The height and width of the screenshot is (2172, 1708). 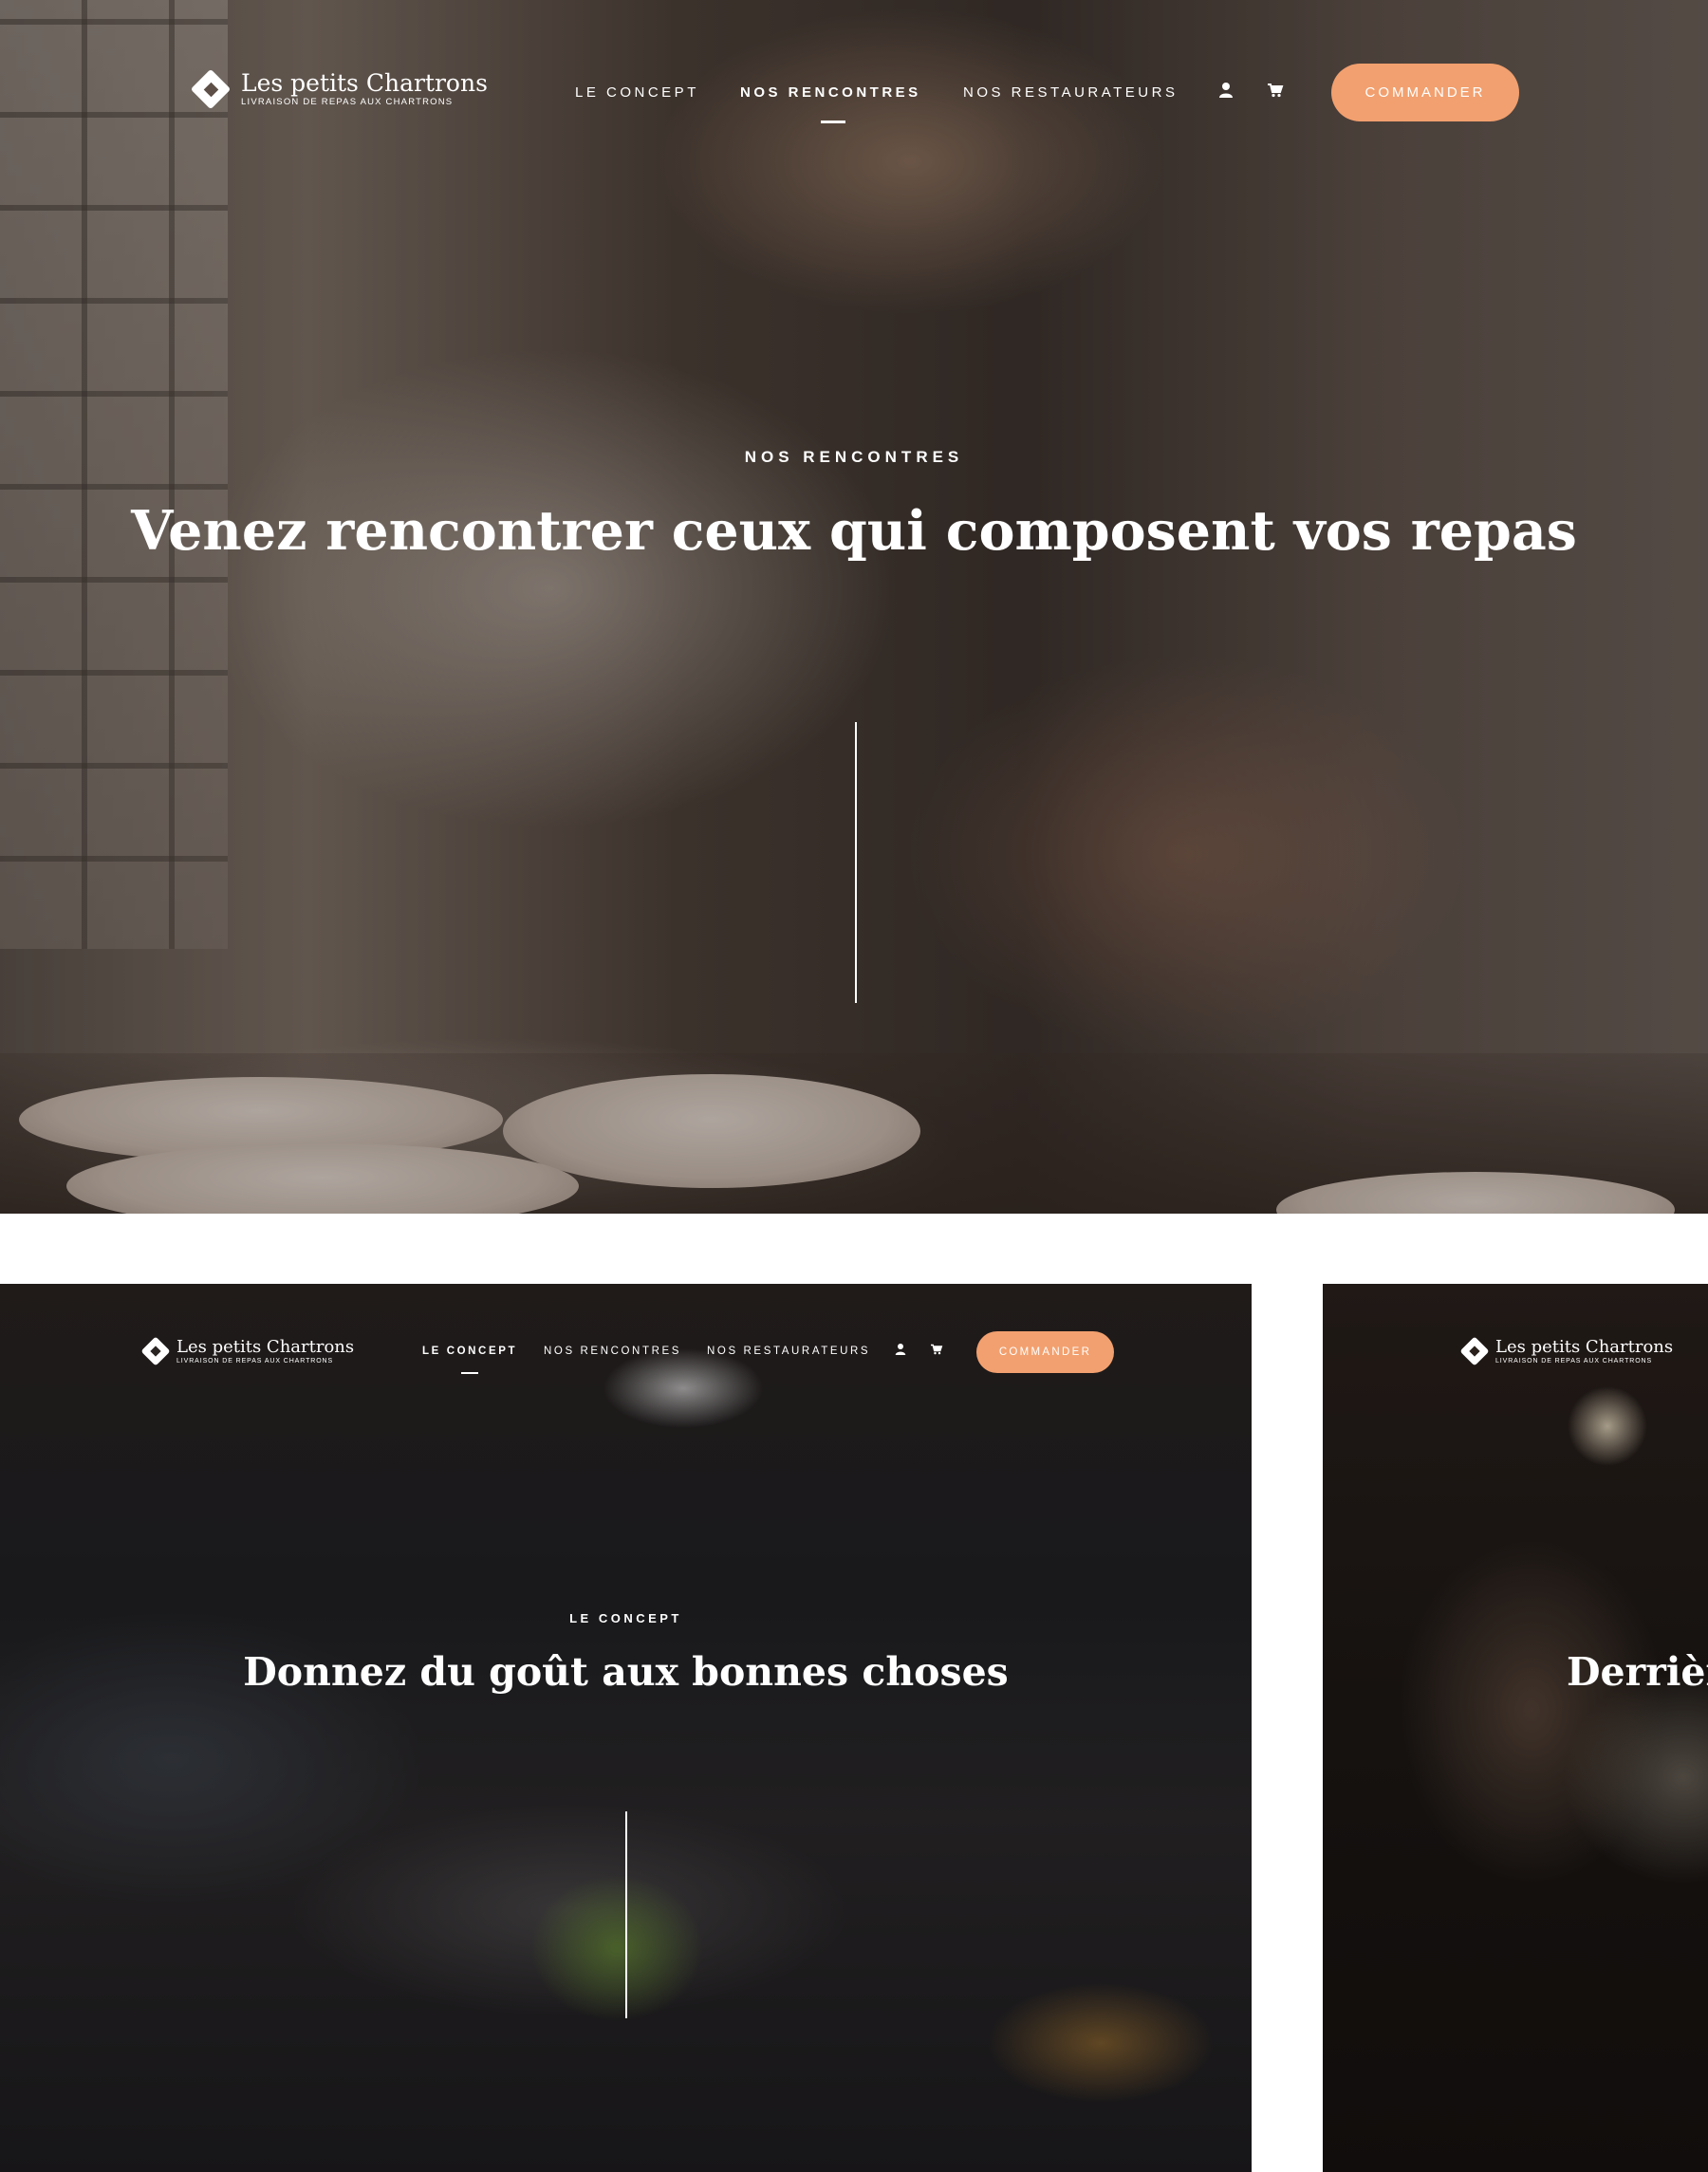 I want to click on card-eyebrow: LE CONCEPT, so click(x=626, y=1618).